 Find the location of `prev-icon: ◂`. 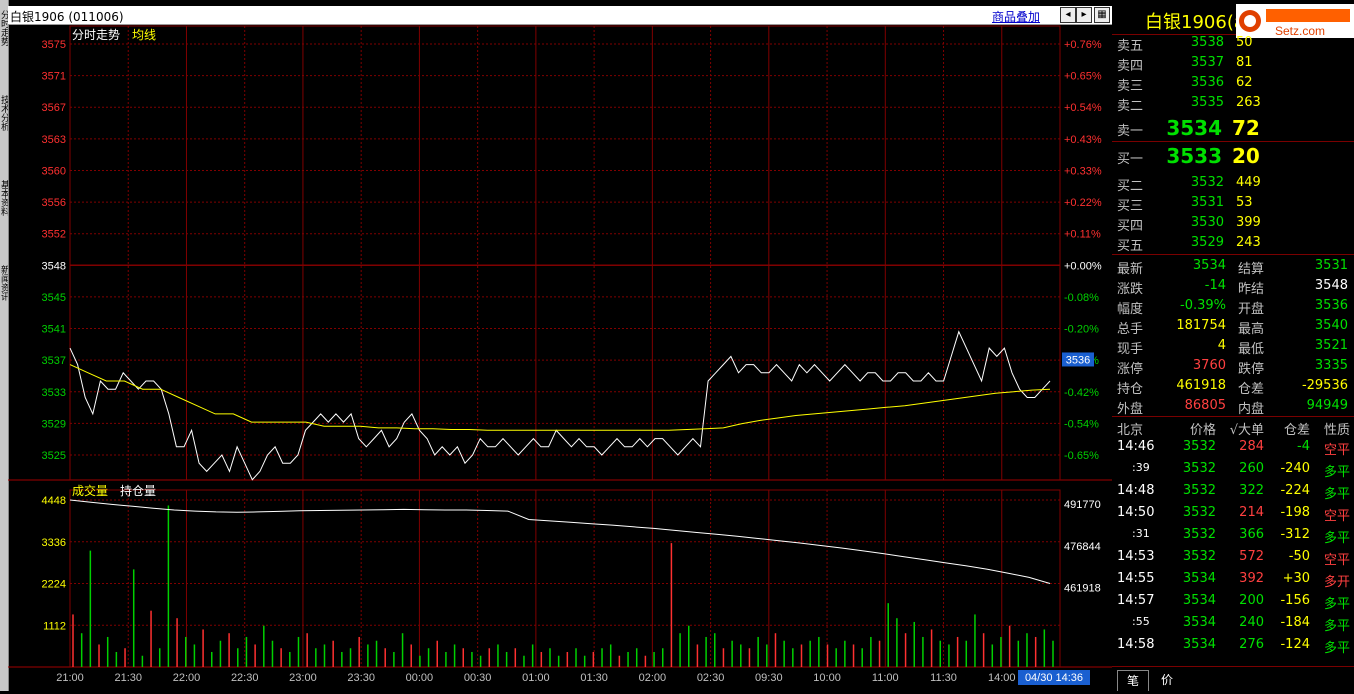

prev-icon: ◂ is located at coordinates (1068, 15).